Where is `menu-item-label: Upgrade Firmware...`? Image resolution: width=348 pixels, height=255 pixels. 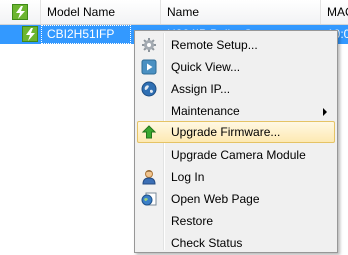 menu-item-label: Upgrade Firmware... is located at coordinates (226, 132).